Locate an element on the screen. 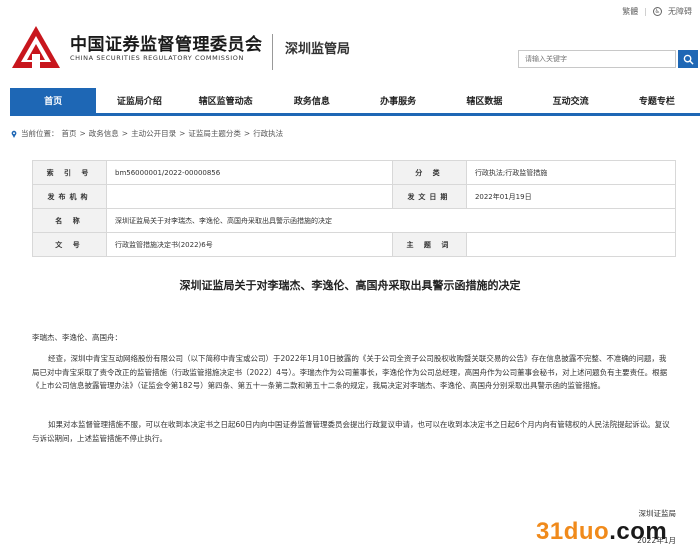  nav-item-data: 辖区数据 is located at coordinates (484, 100).